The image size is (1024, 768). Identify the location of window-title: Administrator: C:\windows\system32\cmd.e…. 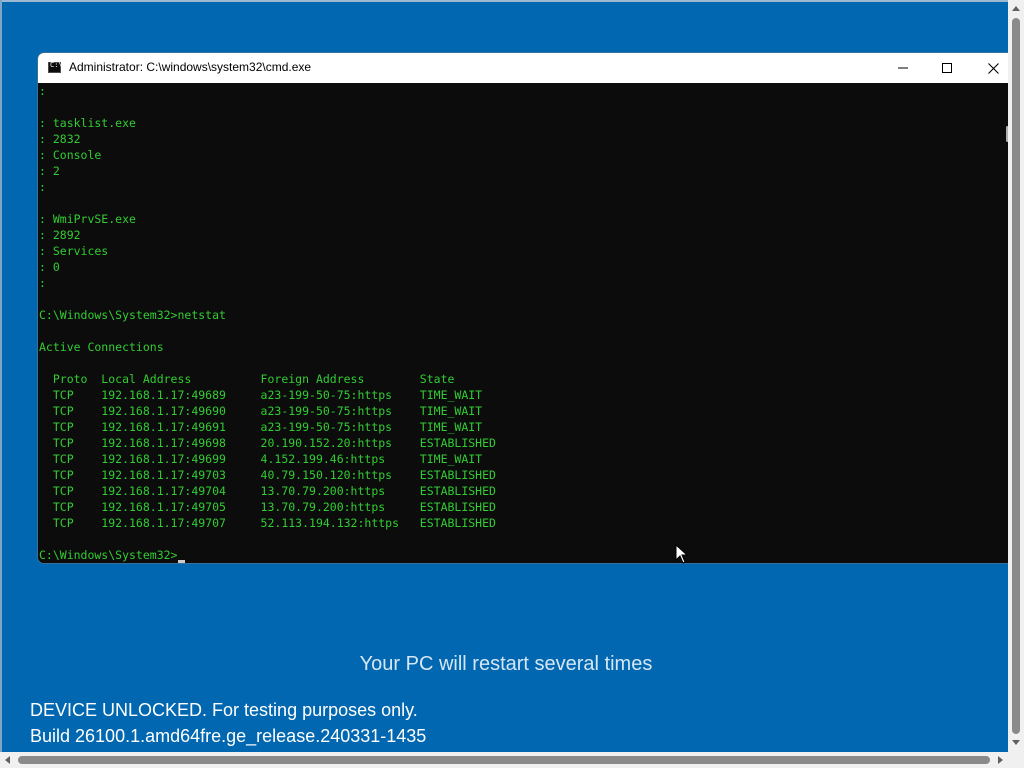
(190, 67).